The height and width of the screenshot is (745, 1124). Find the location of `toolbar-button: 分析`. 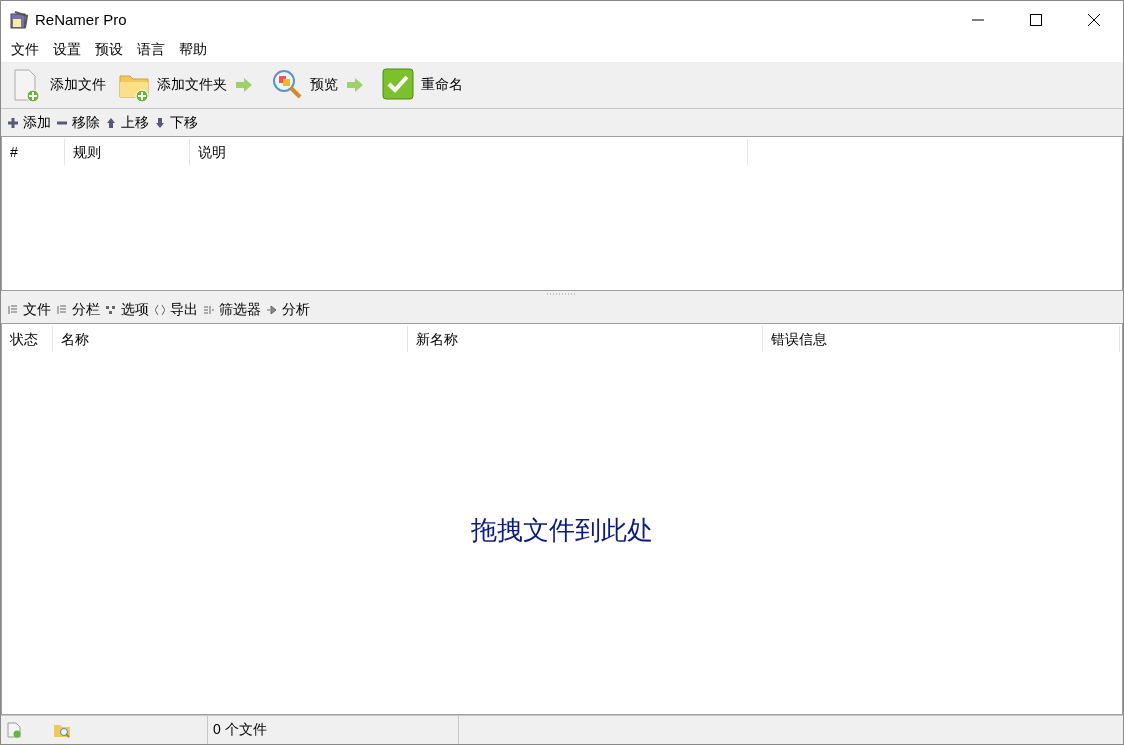

toolbar-button: 分析 is located at coordinates (289, 309).